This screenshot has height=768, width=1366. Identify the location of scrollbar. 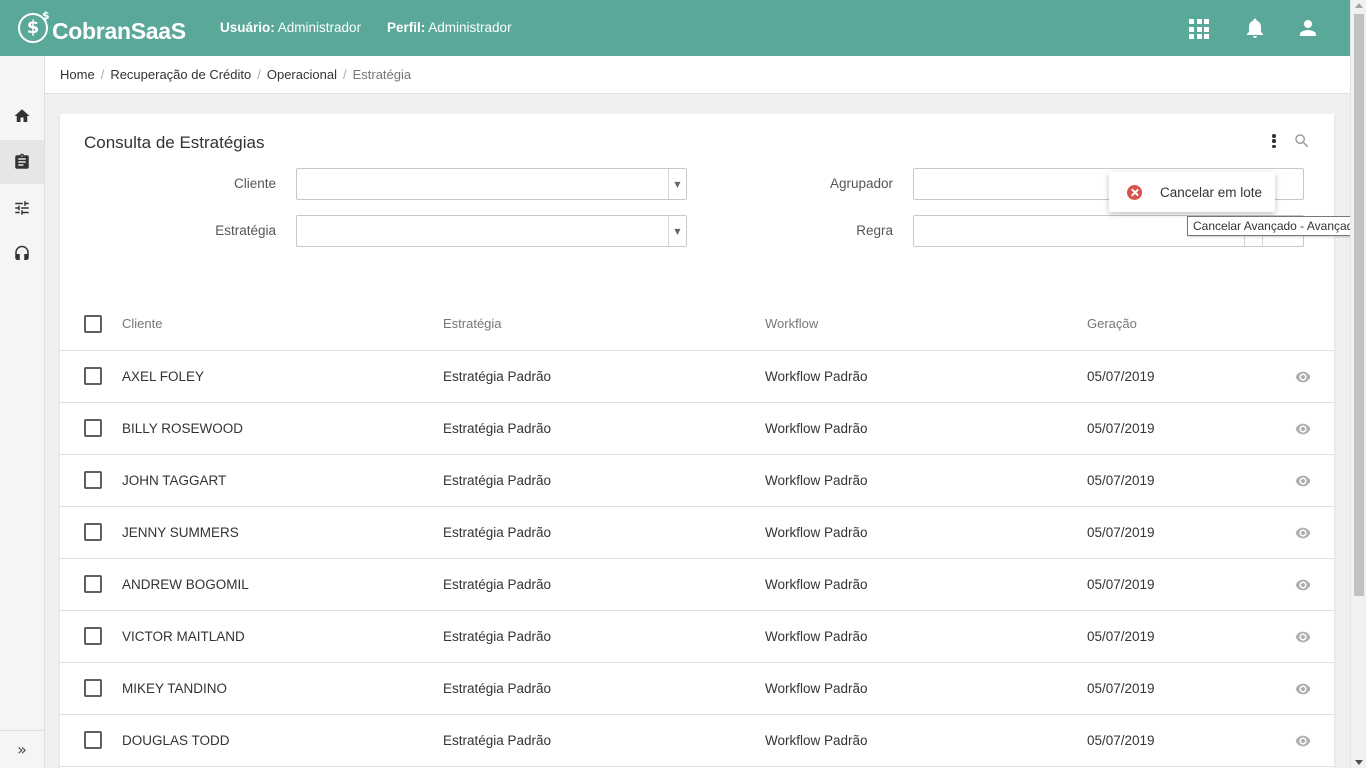
(1358, 384).